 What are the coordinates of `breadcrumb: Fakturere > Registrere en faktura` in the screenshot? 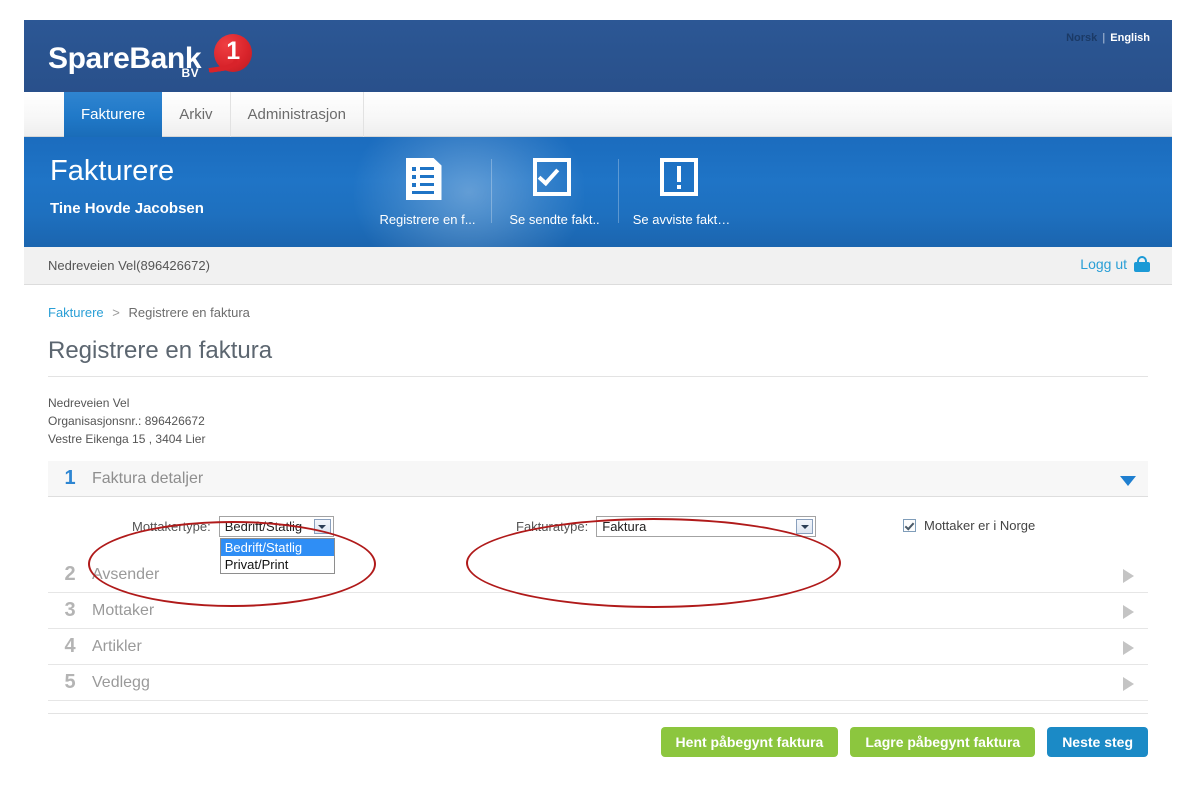 It's located at (598, 302).